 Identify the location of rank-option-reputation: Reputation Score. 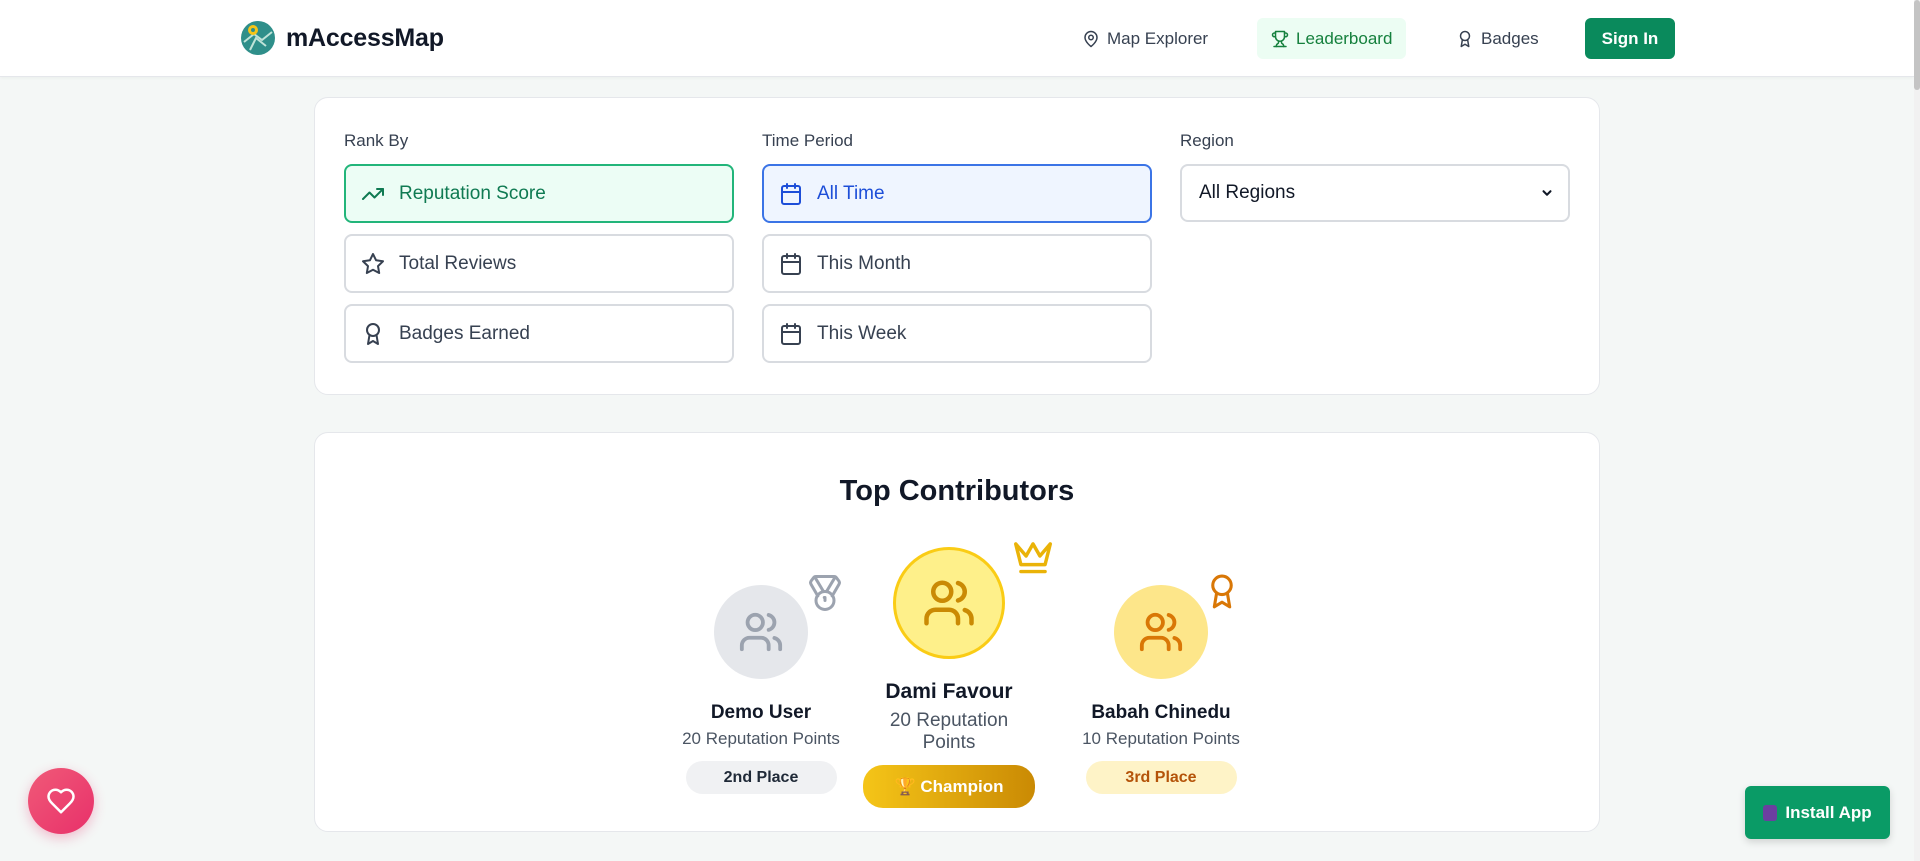
(539, 193).